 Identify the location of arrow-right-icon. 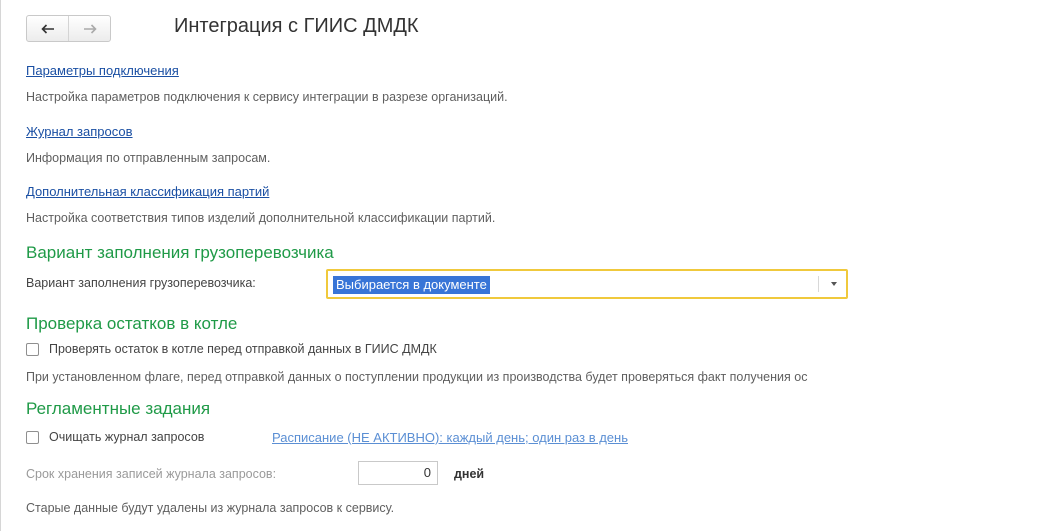
(90, 28).